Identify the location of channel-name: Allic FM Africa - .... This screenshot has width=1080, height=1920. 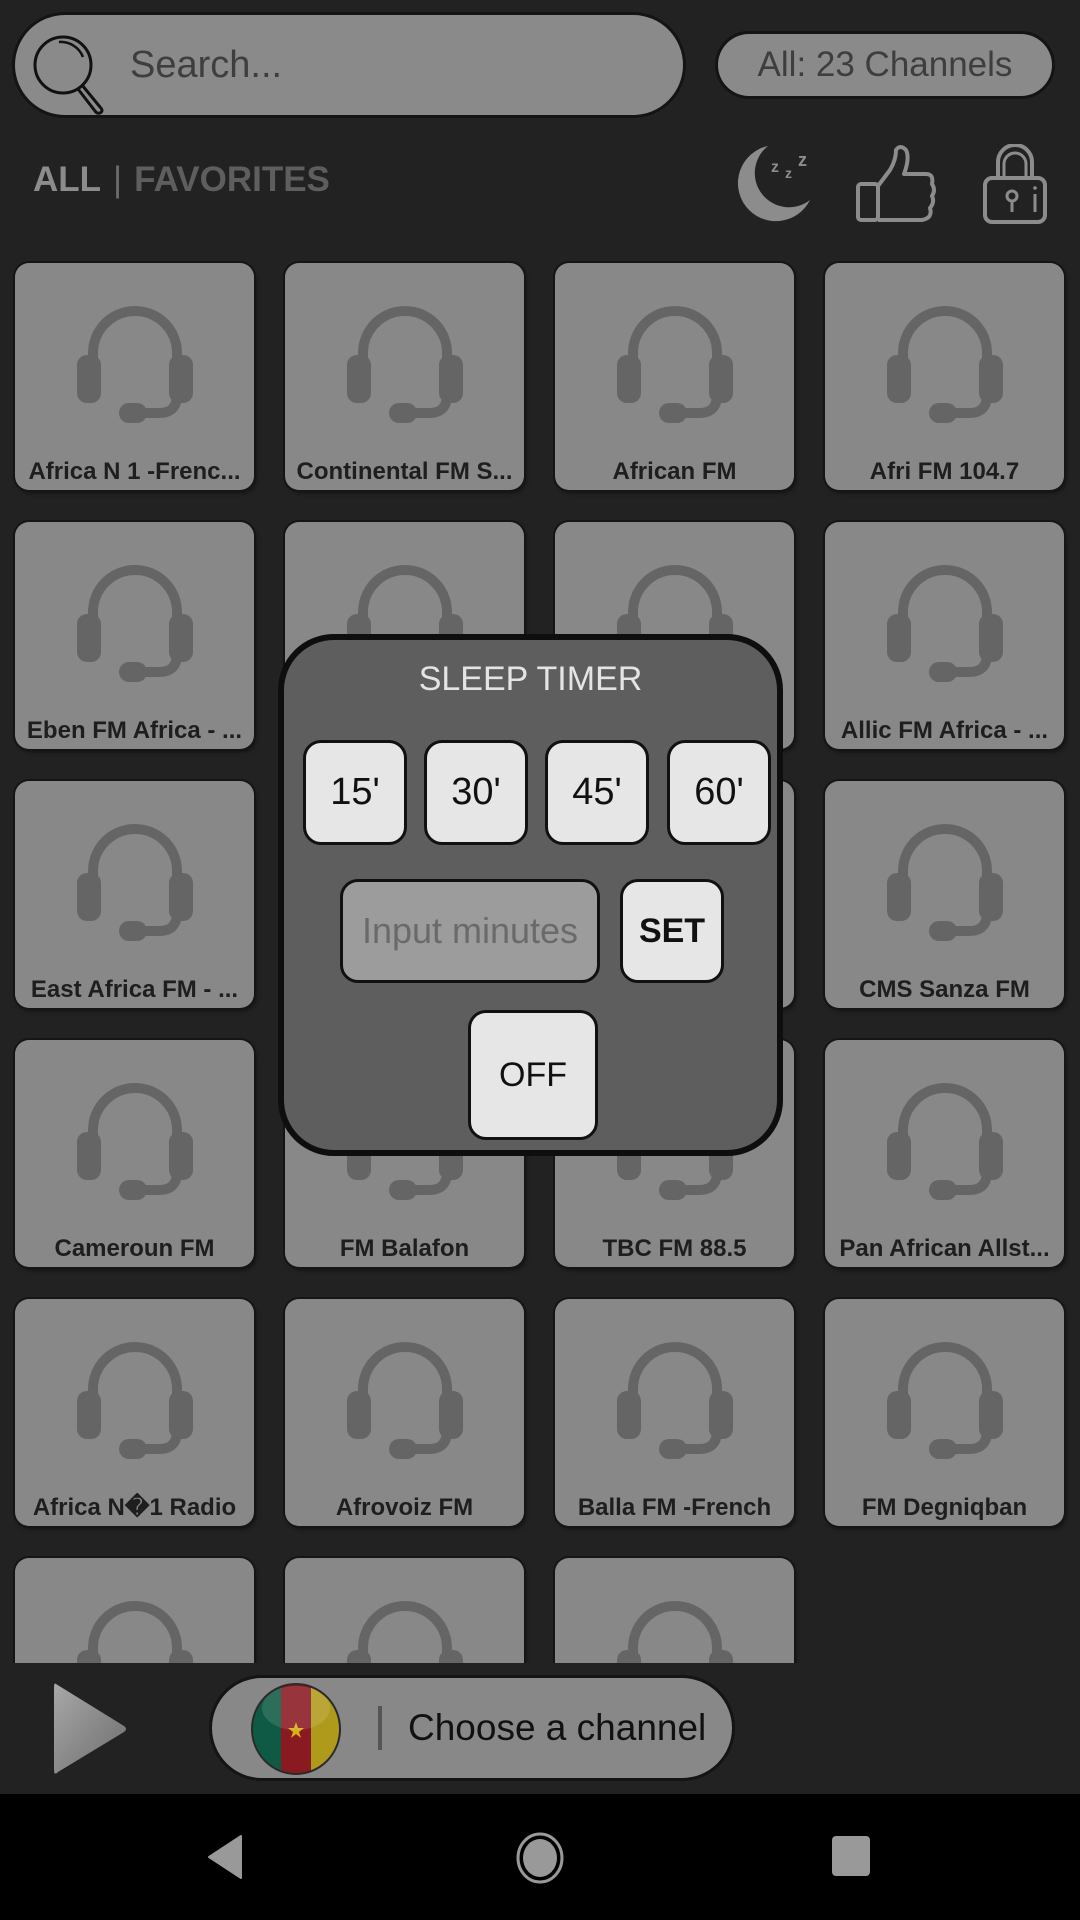
(944, 730).